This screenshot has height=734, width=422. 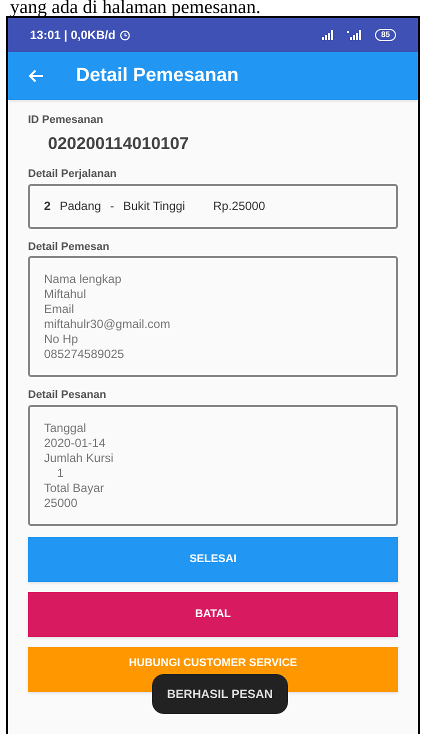 What do you see at coordinates (79, 458) in the screenshot?
I see `detail-text: Jumlah Kursi` at bounding box center [79, 458].